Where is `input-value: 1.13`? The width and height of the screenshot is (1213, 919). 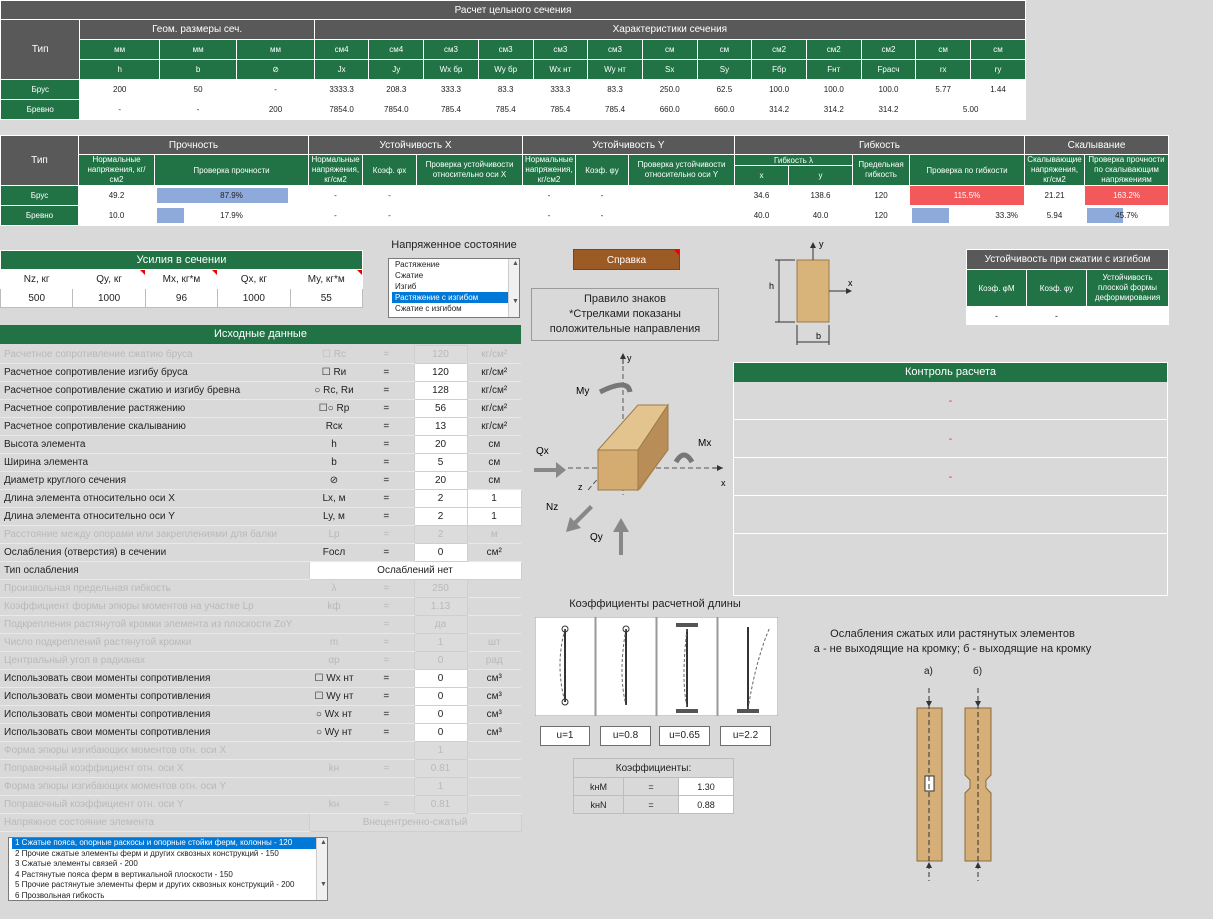
input-value: 1.13 is located at coordinates (440, 606).